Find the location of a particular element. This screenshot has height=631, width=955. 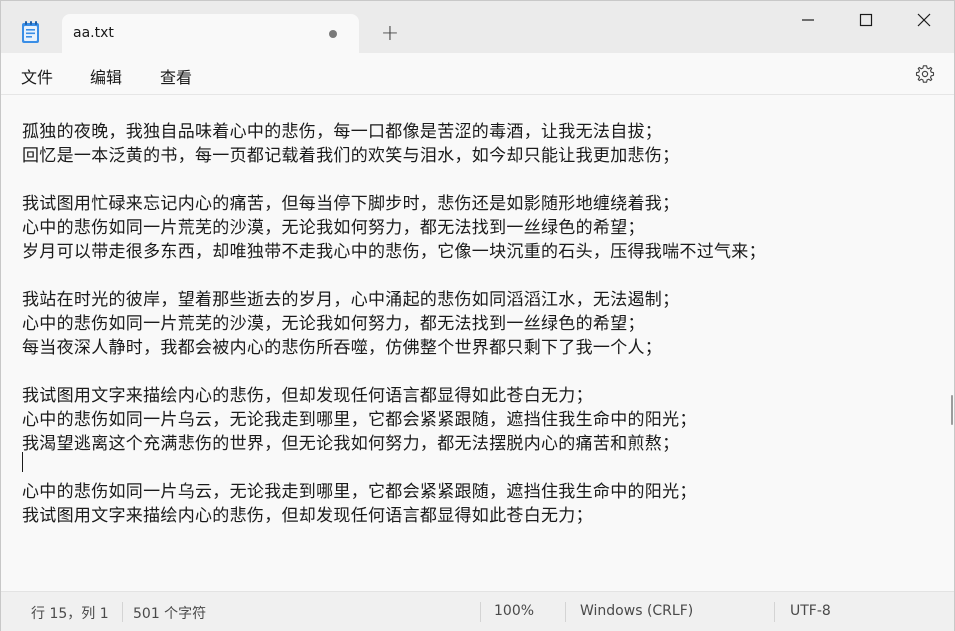

character-count: 501 个字符 is located at coordinates (170, 614).